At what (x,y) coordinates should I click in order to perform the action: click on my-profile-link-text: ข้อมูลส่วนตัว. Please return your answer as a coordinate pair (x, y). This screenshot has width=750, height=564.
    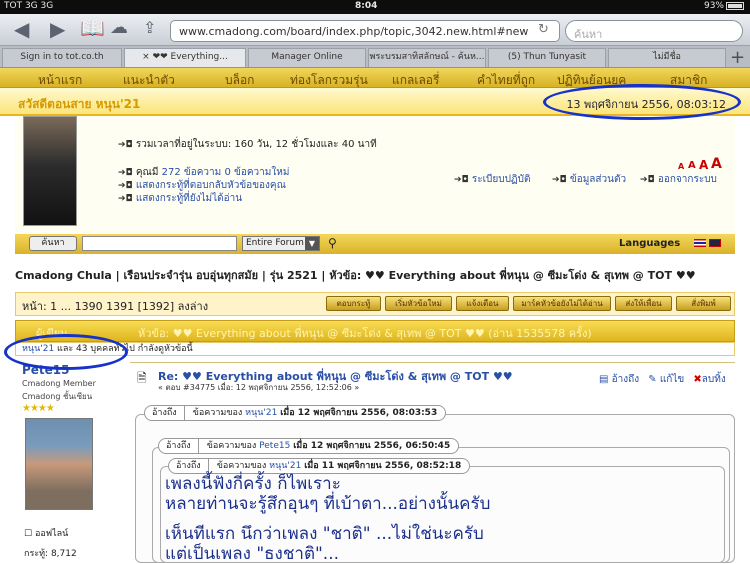
    Looking at the image, I should click on (598, 179).